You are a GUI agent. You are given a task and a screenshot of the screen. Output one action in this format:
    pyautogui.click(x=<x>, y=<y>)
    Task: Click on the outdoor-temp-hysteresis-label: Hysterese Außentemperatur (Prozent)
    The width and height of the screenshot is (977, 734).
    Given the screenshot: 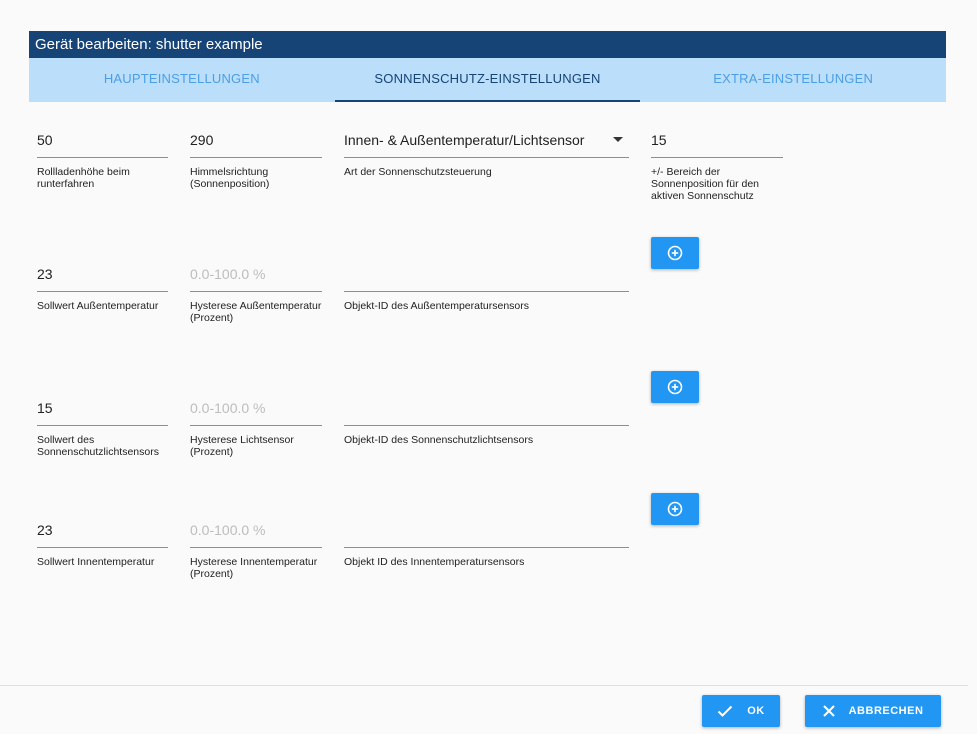 What is the action you would take?
    pyautogui.click(x=256, y=312)
    